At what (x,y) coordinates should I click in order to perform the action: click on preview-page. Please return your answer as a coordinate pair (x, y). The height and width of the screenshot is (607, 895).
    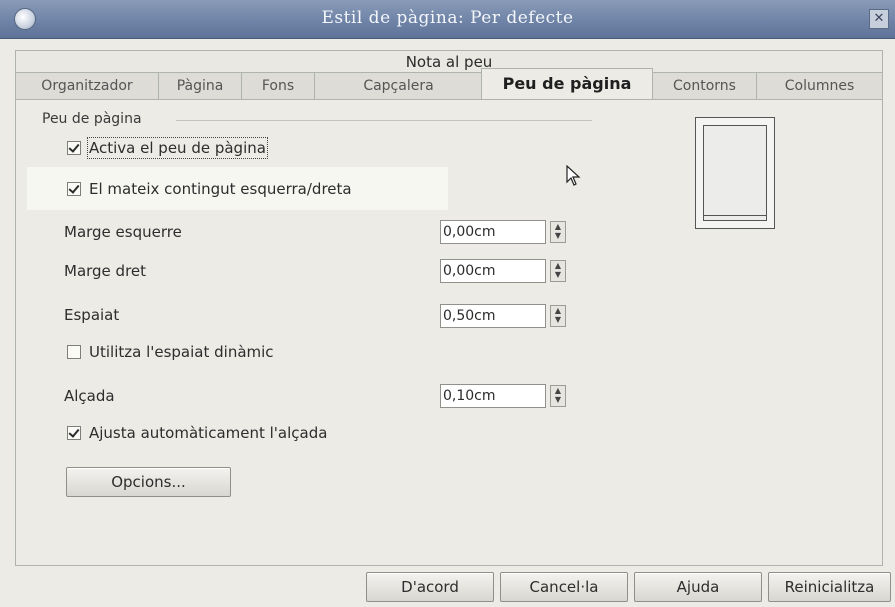
    Looking at the image, I should click on (735, 173).